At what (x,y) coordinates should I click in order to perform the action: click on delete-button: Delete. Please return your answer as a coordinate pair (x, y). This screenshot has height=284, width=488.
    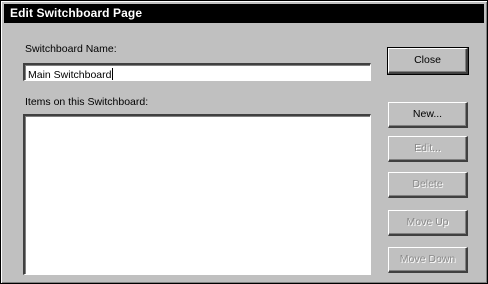
    Looking at the image, I should click on (428, 185).